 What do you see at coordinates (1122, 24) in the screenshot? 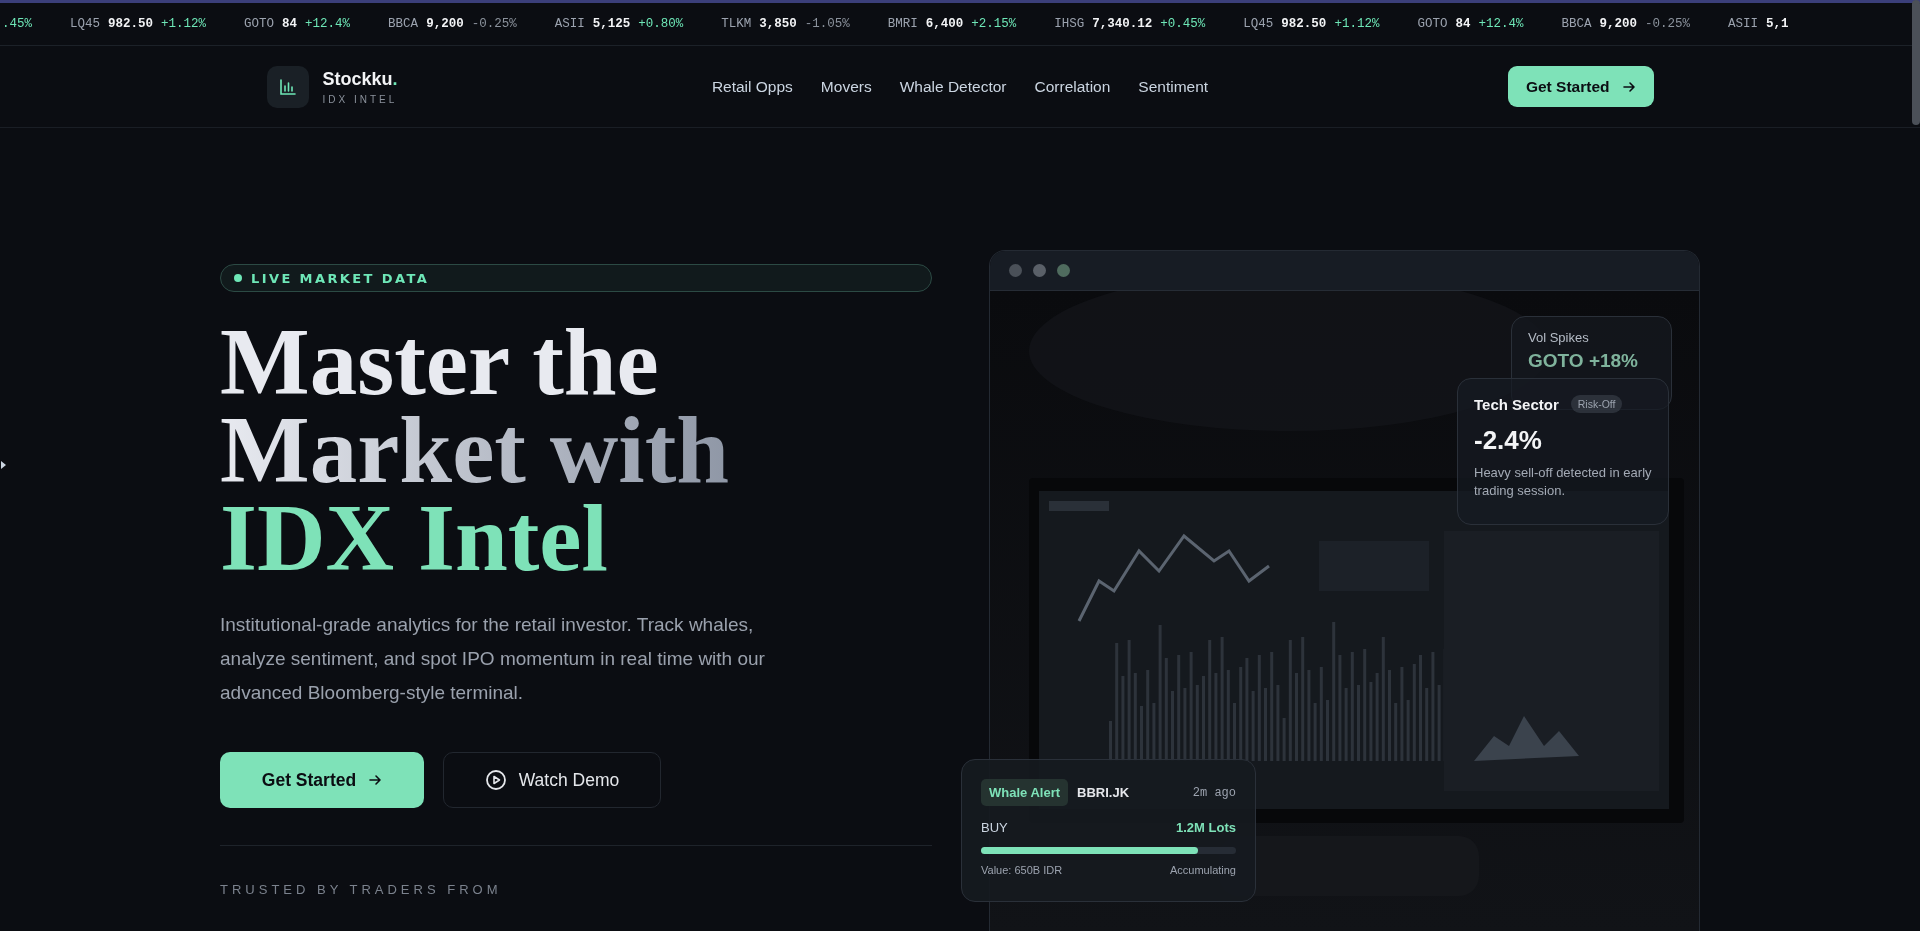
I see `ticker-price: 7,340.12` at bounding box center [1122, 24].